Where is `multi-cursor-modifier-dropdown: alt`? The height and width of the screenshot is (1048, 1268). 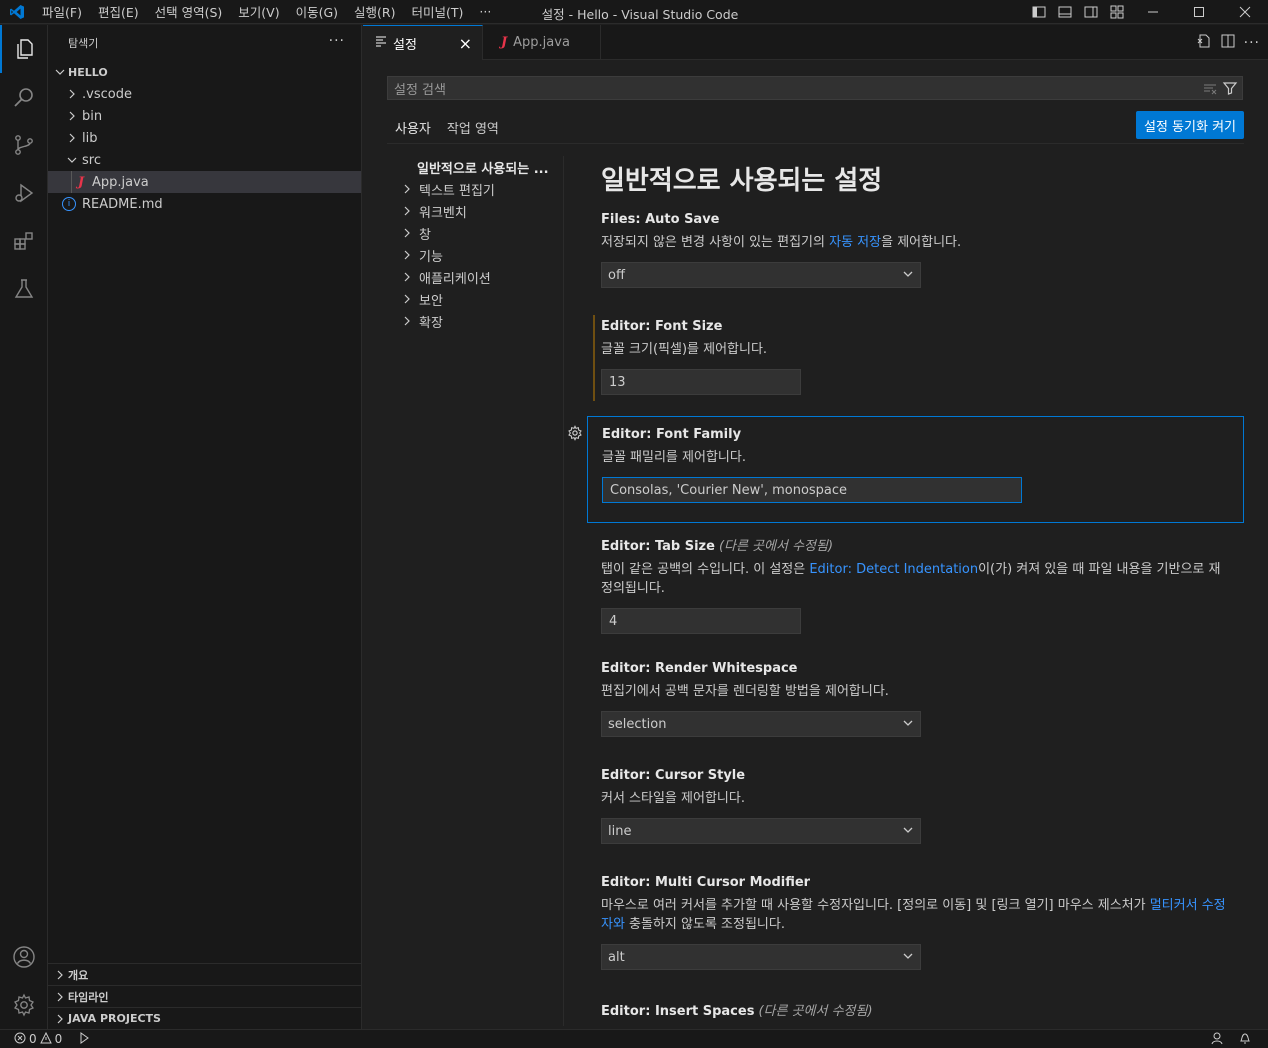 multi-cursor-modifier-dropdown: alt is located at coordinates (761, 957).